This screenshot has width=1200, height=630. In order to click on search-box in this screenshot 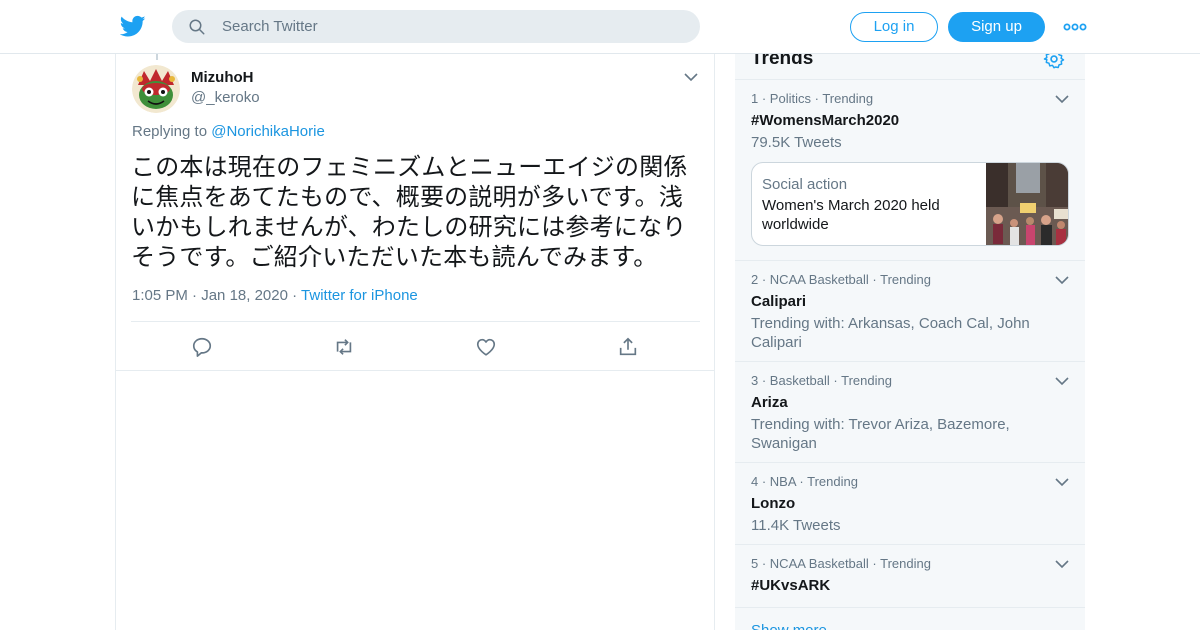, I will do `click(436, 26)`.